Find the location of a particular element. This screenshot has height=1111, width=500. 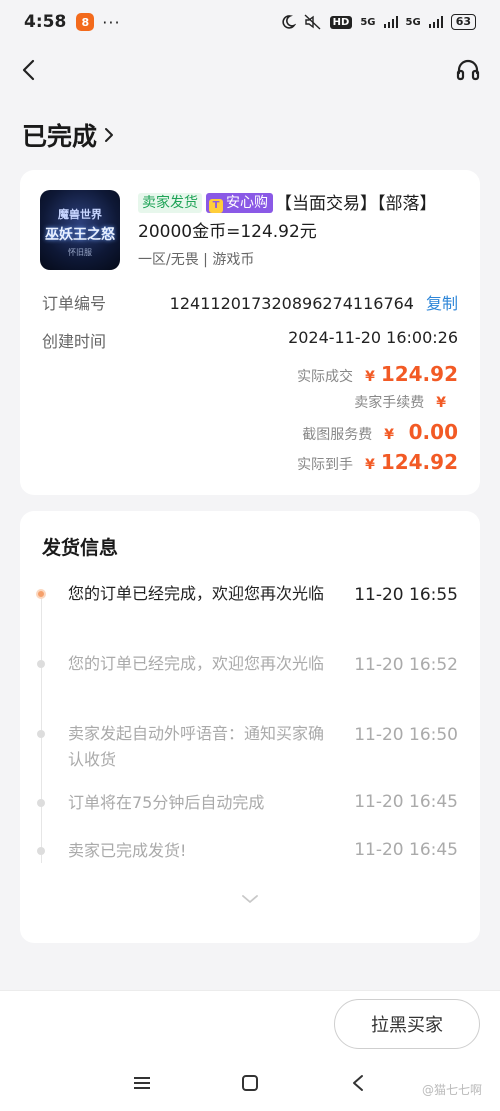

menu-nav-button is located at coordinates (142, 1083).